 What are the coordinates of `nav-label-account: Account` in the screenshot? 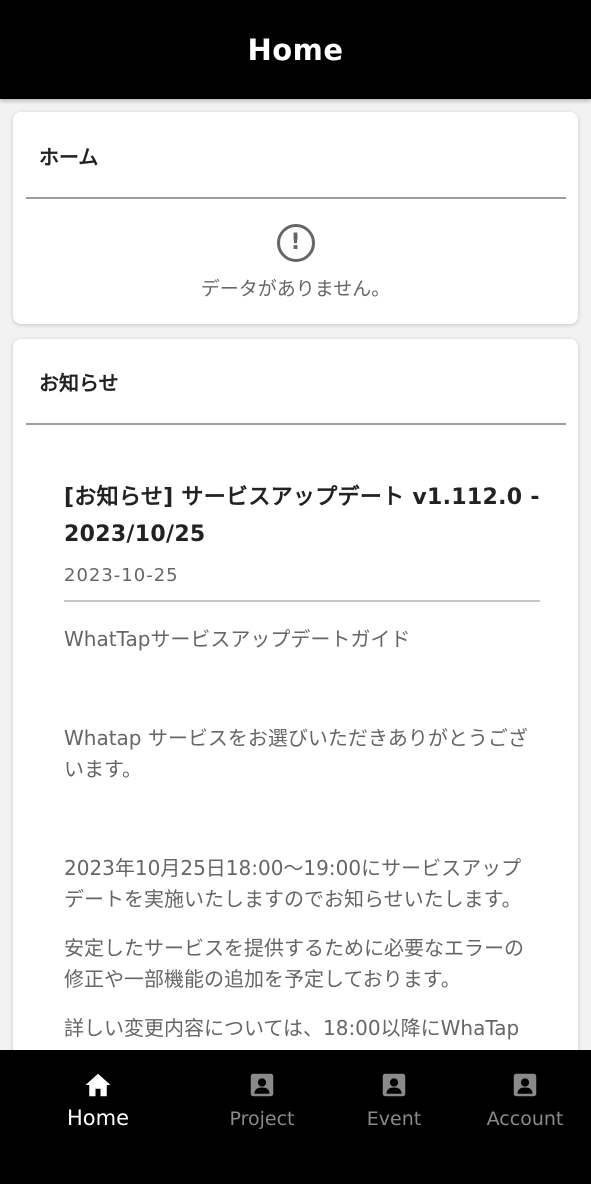 It's located at (525, 1119).